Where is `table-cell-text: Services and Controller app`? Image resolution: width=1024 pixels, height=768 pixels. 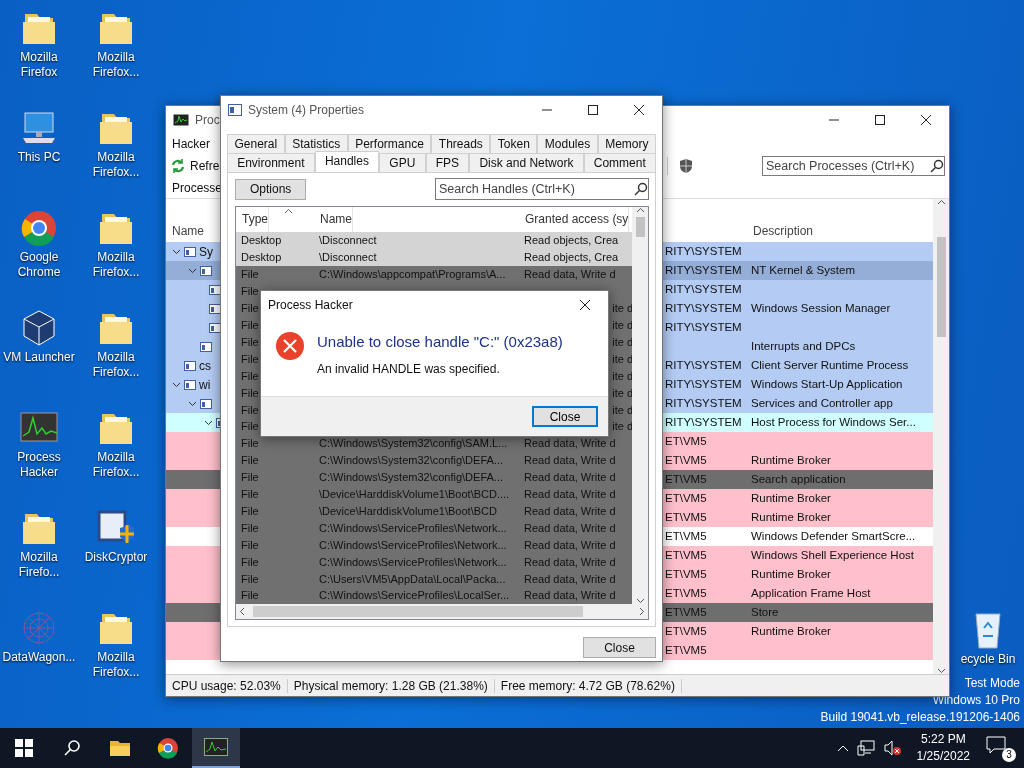
table-cell-text: Services and Controller app is located at coordinates (821, 403).